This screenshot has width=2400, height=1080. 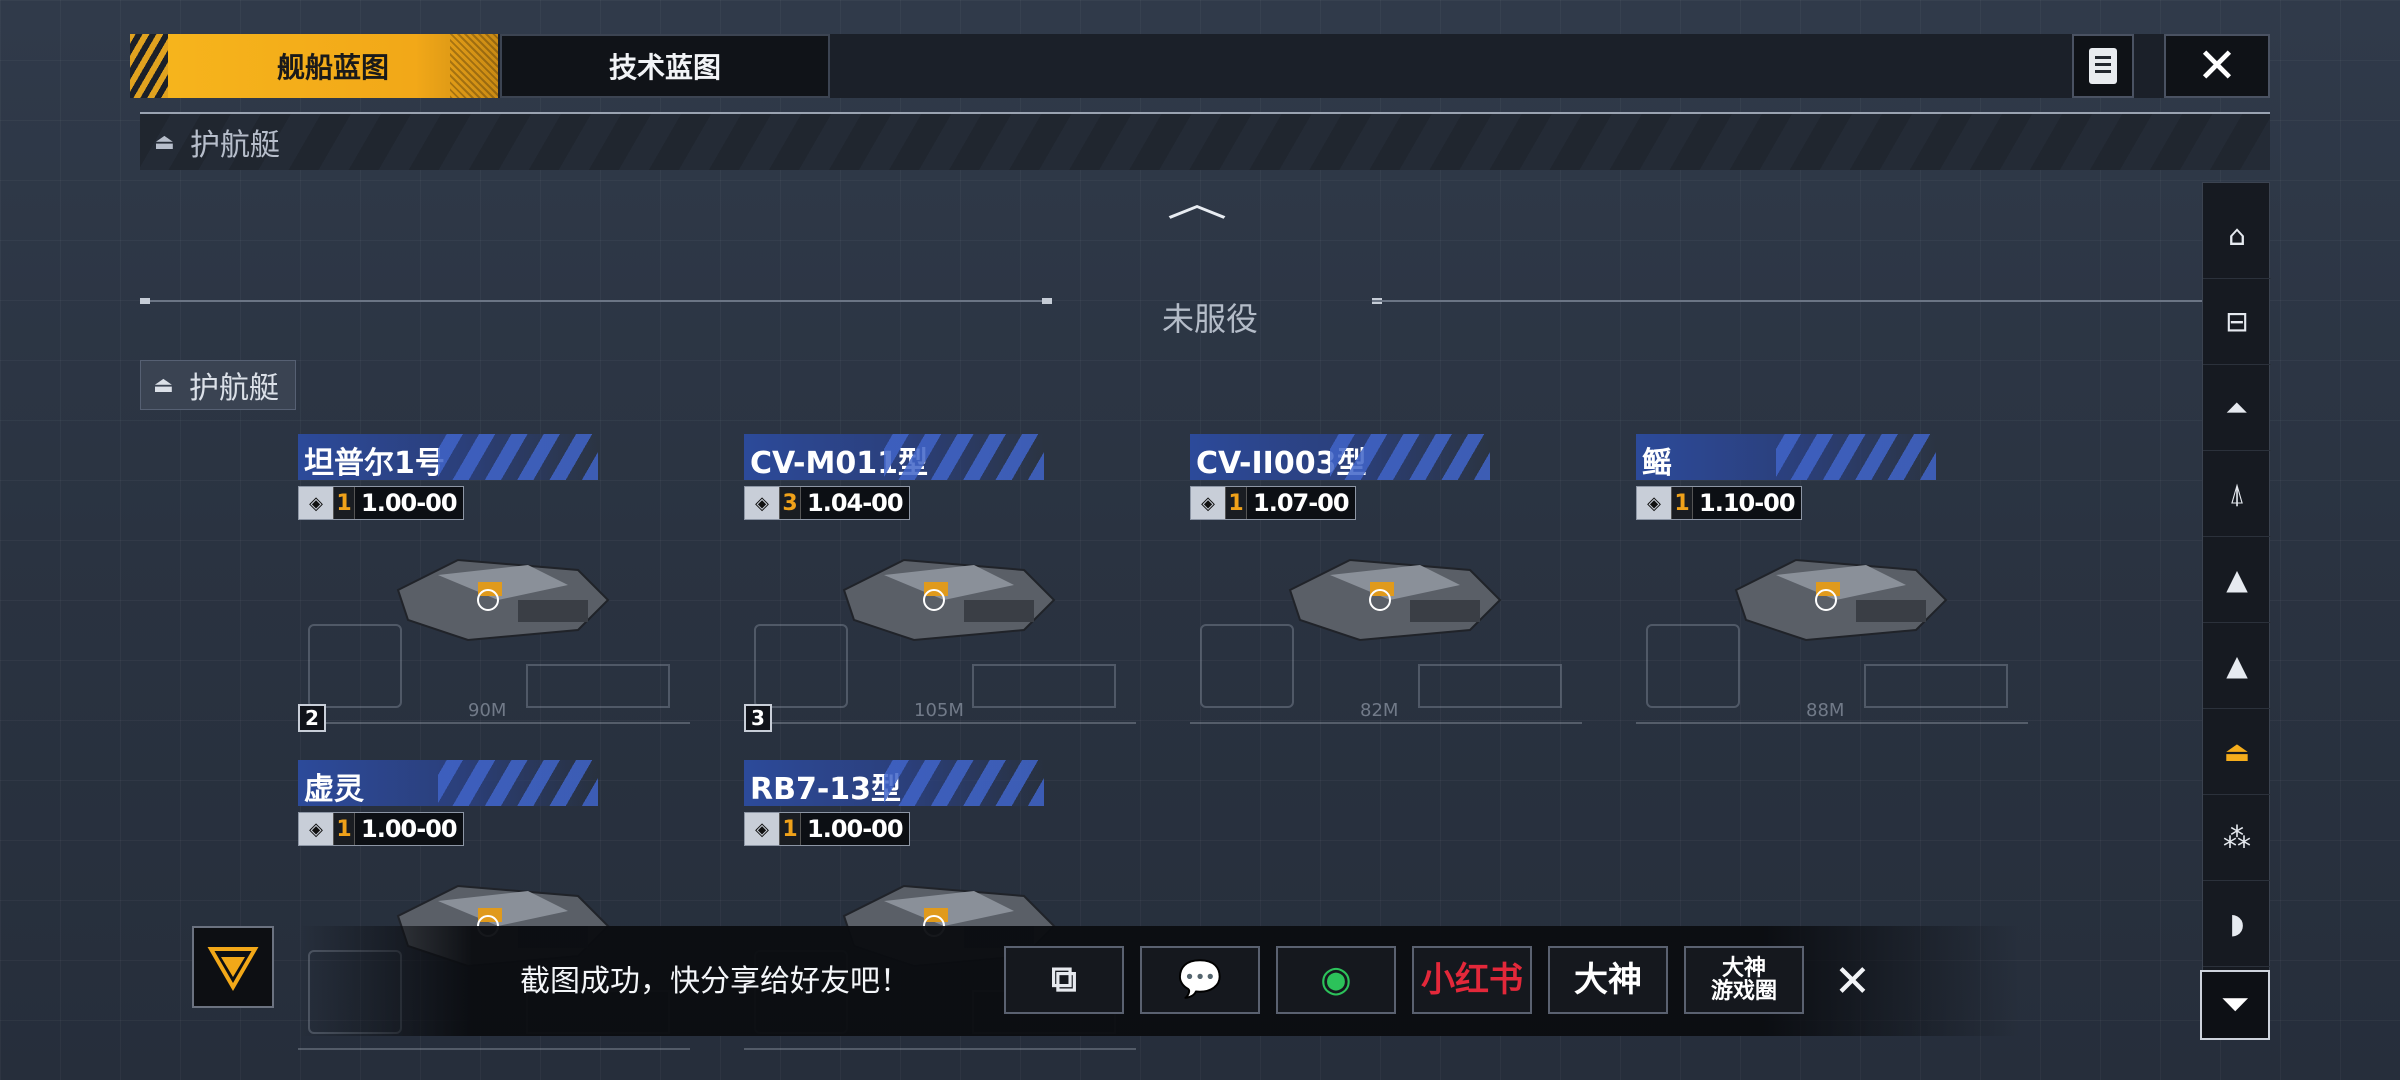 I want to click on share-screen-share-button: ⧉, so click(x=1064, y=980).